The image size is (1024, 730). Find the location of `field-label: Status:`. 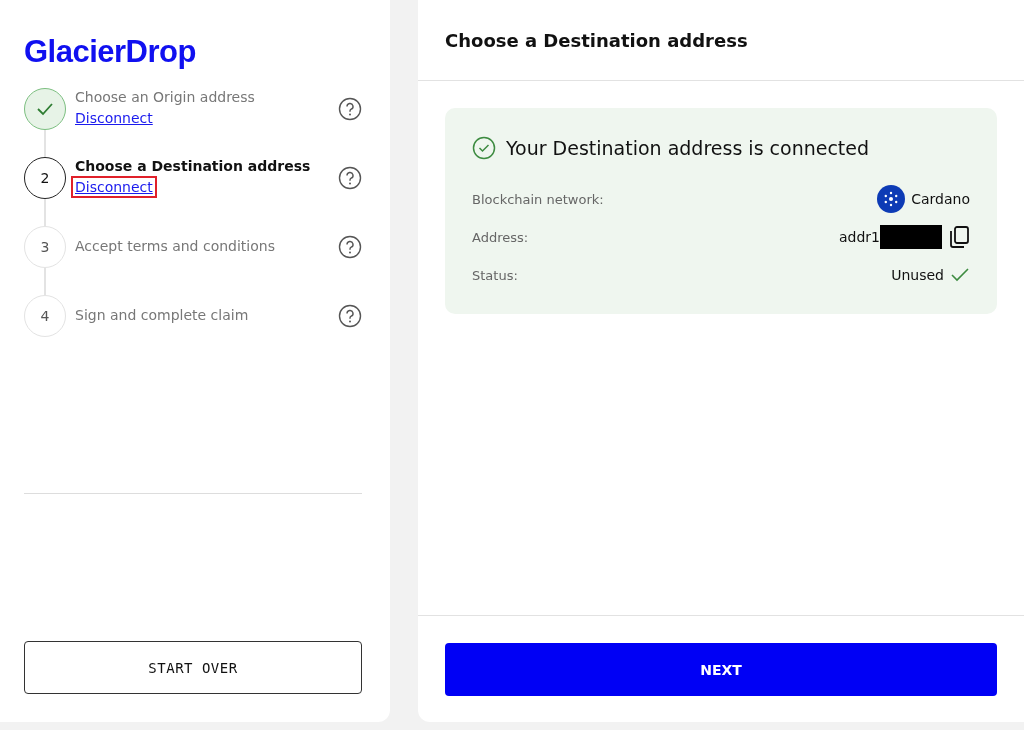

field-label: Status: is located at coordinates (495, 275).